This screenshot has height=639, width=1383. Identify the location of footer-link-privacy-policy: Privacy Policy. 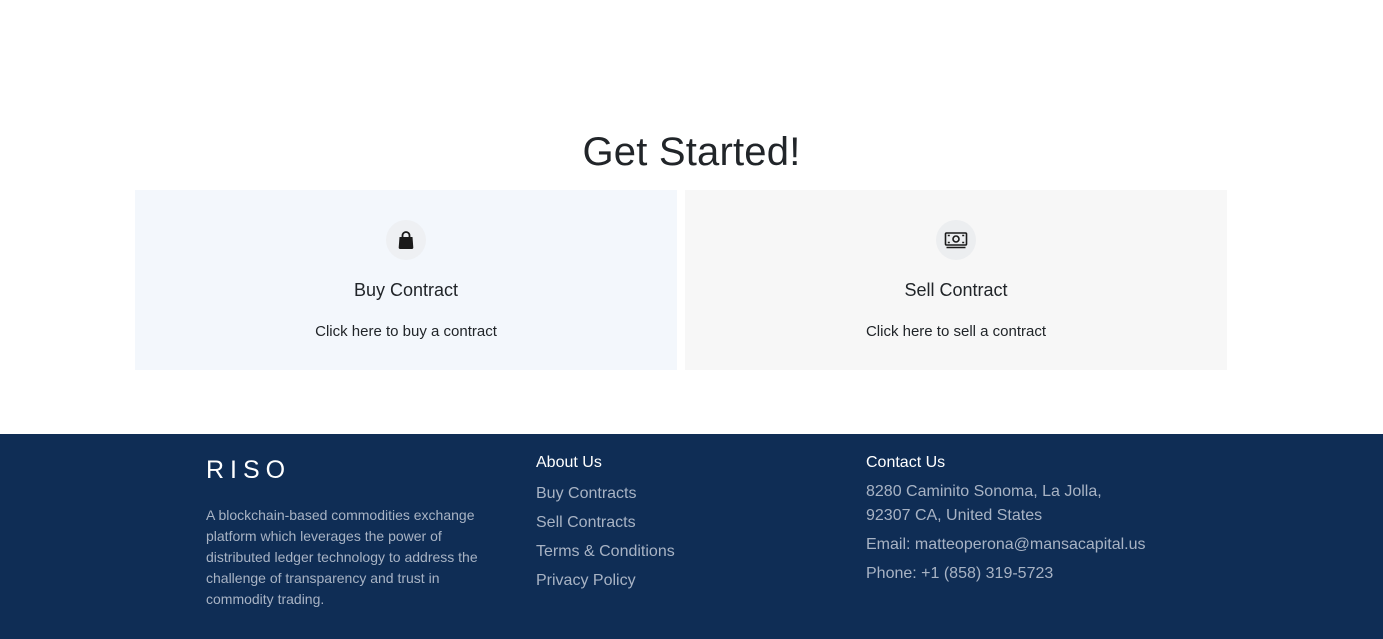
(686, 581).